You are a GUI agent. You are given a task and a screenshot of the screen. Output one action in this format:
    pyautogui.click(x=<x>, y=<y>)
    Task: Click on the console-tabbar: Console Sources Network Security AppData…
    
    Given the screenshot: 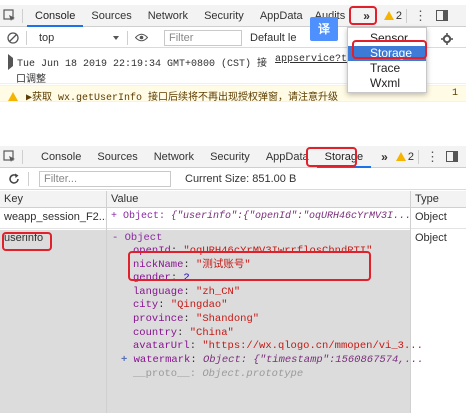 What is the action you would take?
    pyautogui.click(x=233, y=16)
    